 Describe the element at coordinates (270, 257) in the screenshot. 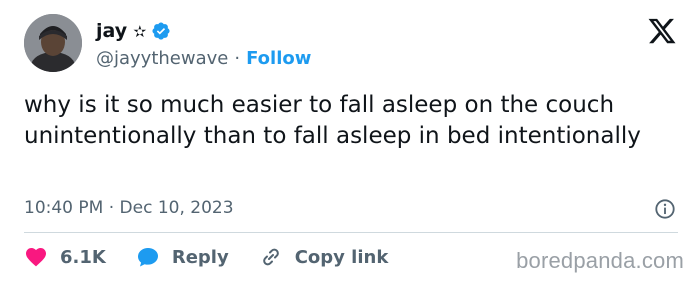

I see `link-icon` at that location.